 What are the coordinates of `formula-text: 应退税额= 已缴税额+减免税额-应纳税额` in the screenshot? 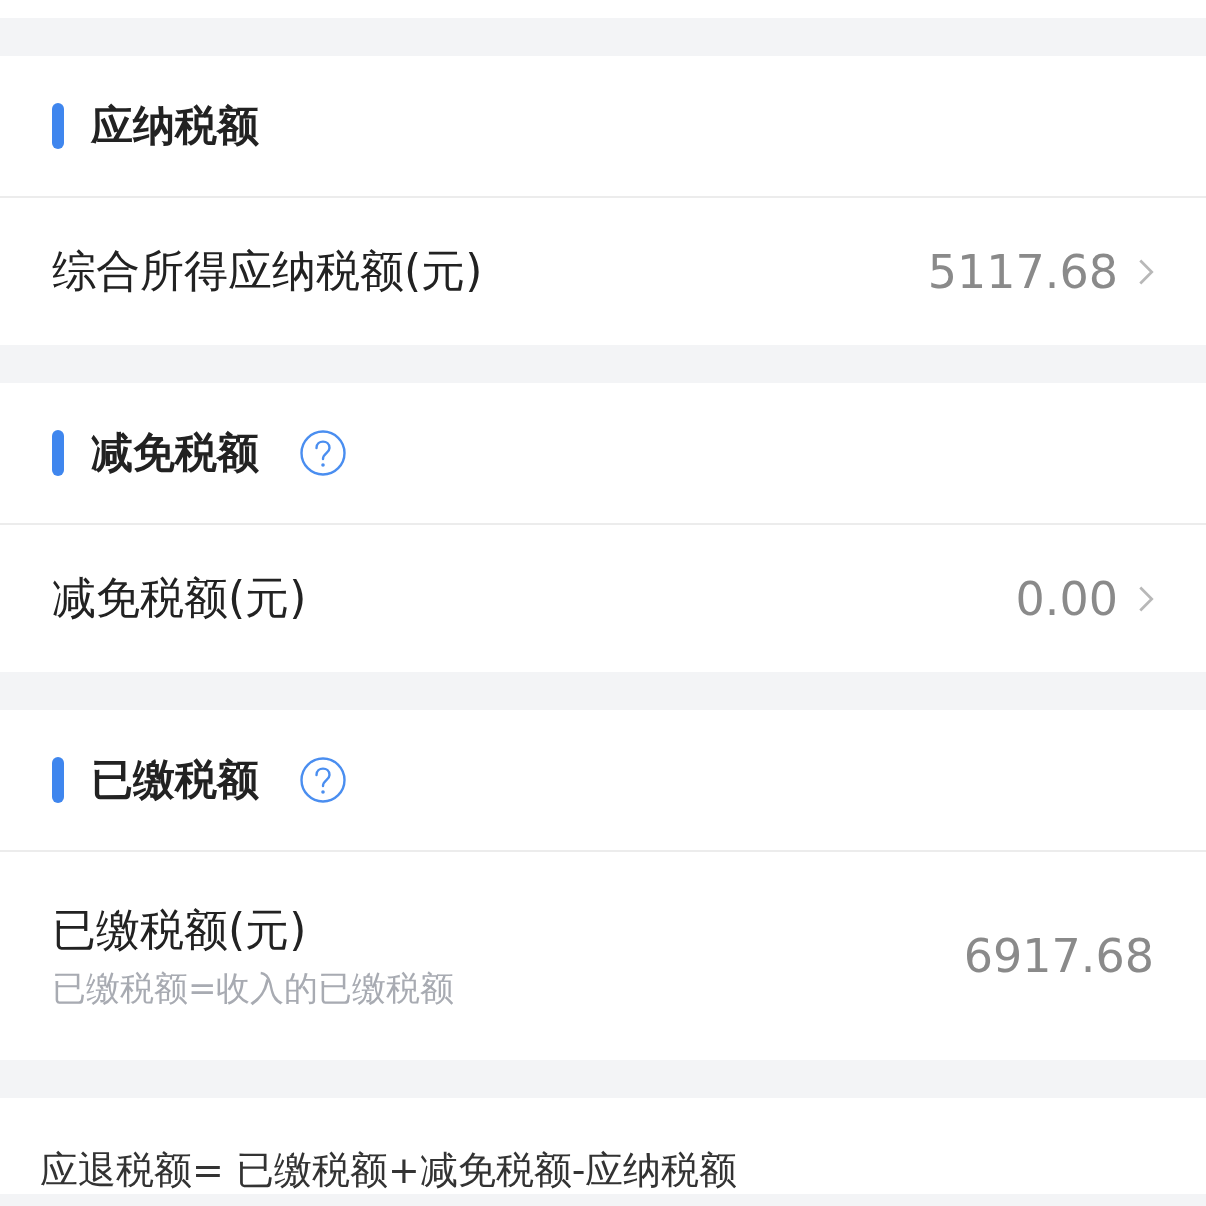 It's located at (389, 1170).